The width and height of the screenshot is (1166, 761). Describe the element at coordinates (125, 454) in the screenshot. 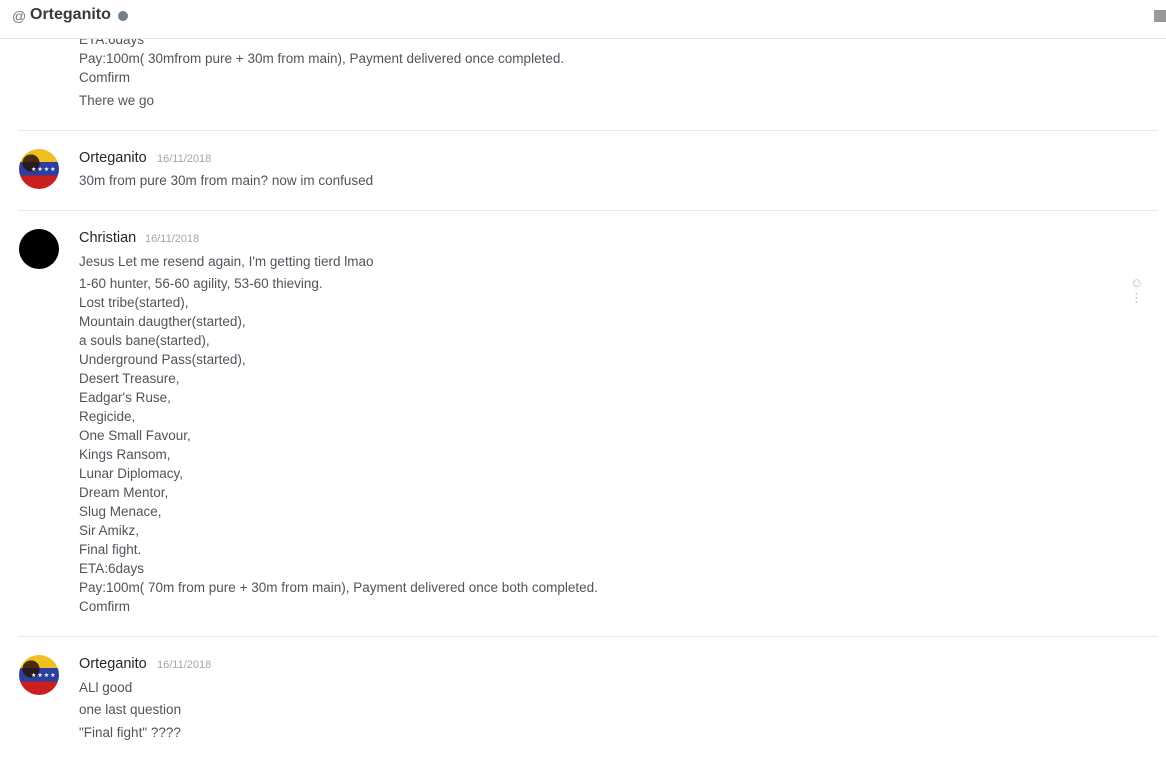

I see `message-line: Kings Ransom,` at that location.